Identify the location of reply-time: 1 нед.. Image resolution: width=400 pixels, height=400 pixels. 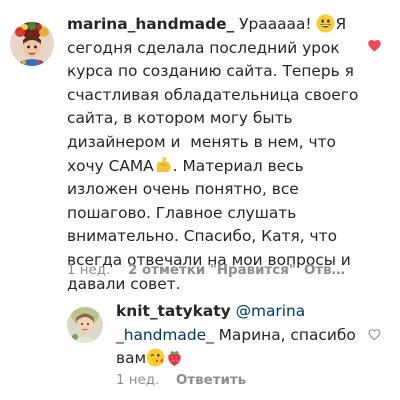
(138, 380).